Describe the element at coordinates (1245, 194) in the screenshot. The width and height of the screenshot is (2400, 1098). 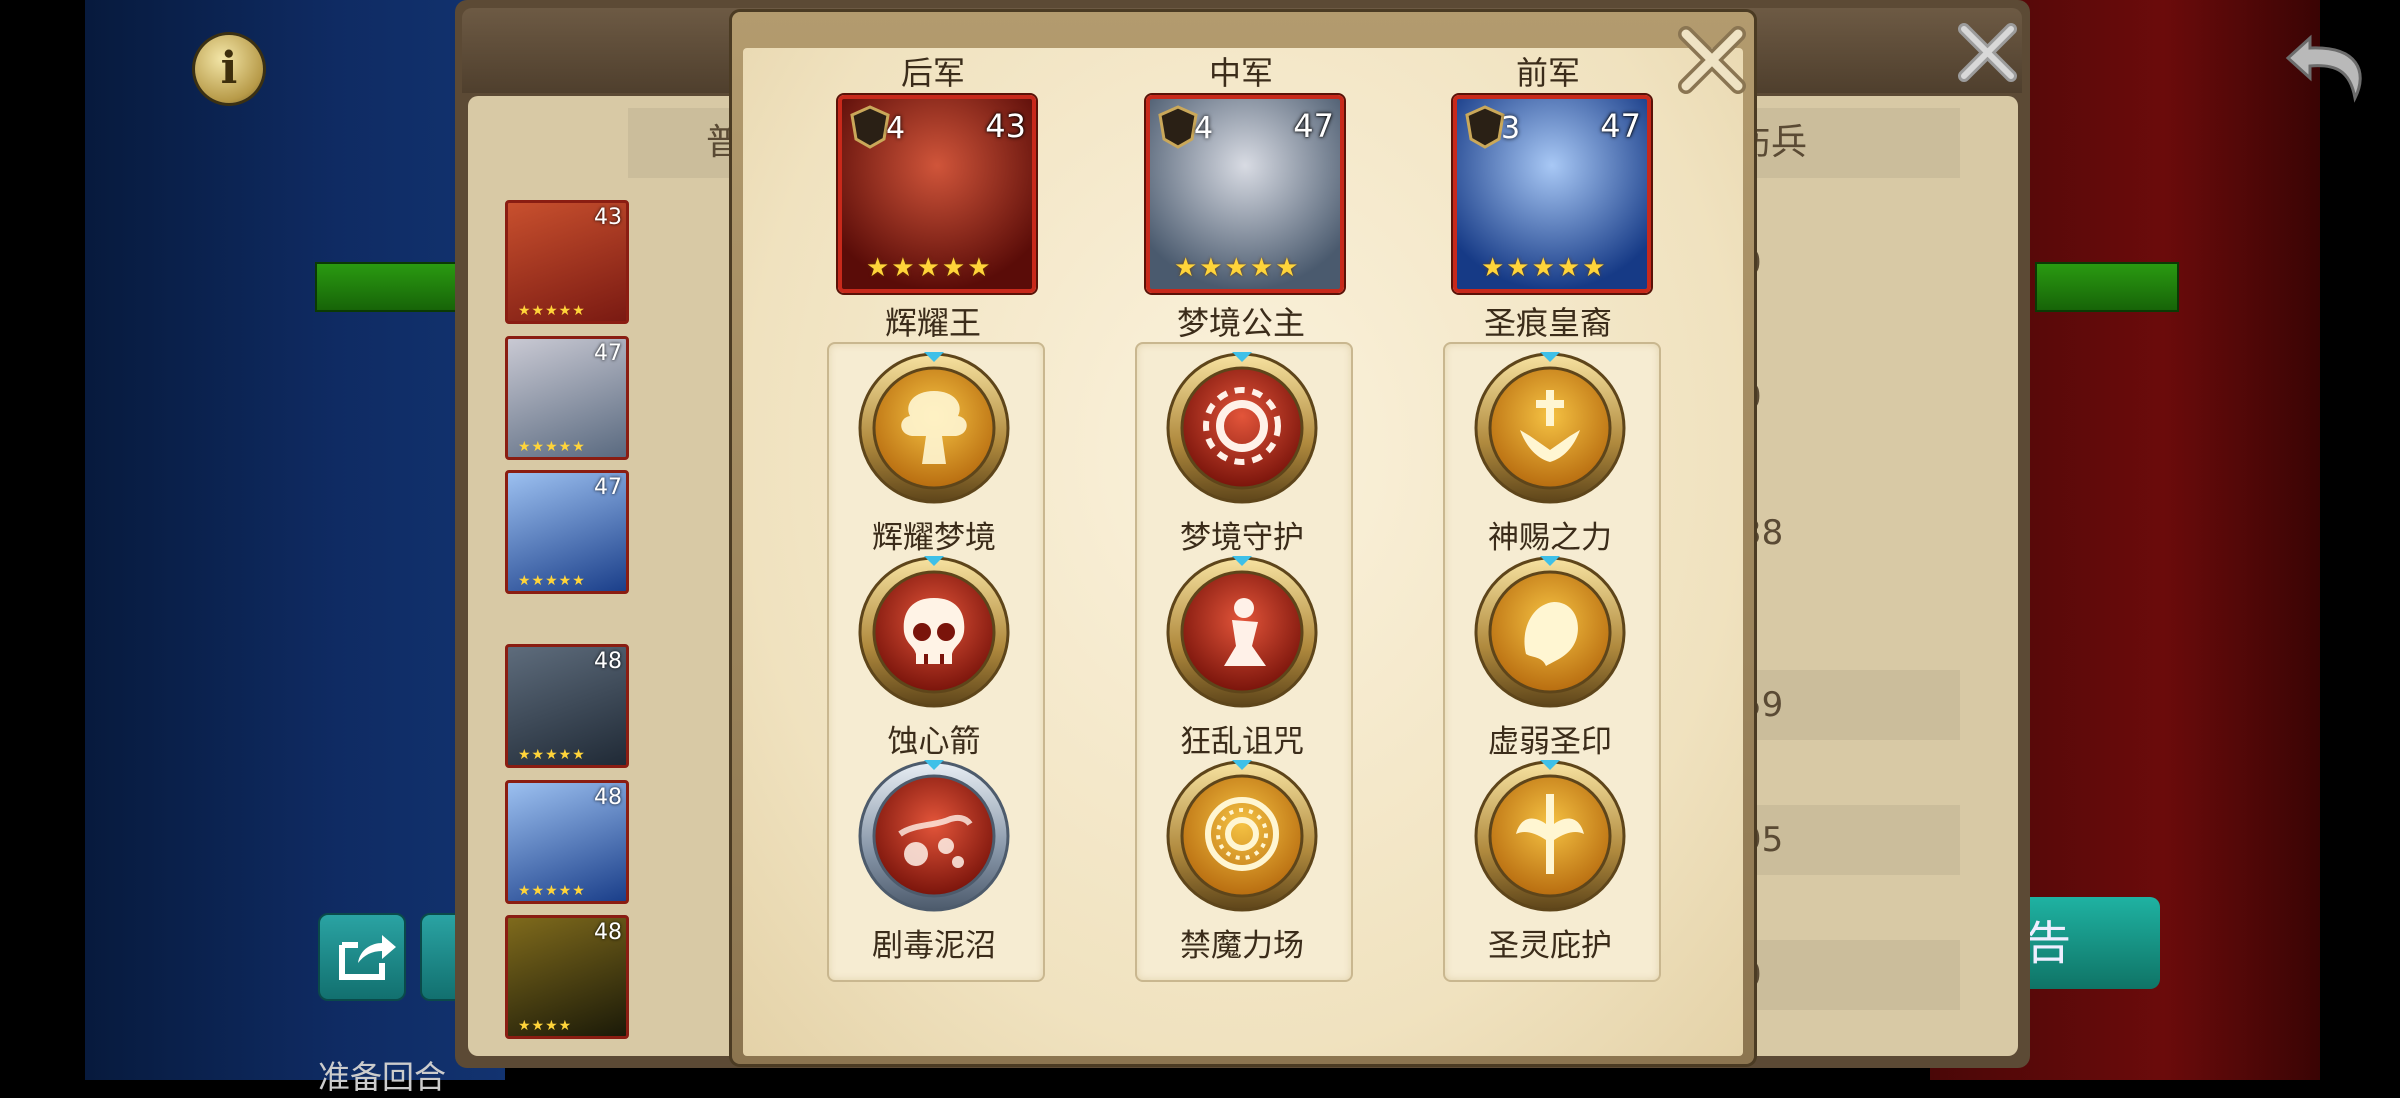
I see `hero-portrait: 4 47 ★★★★★` at that location.